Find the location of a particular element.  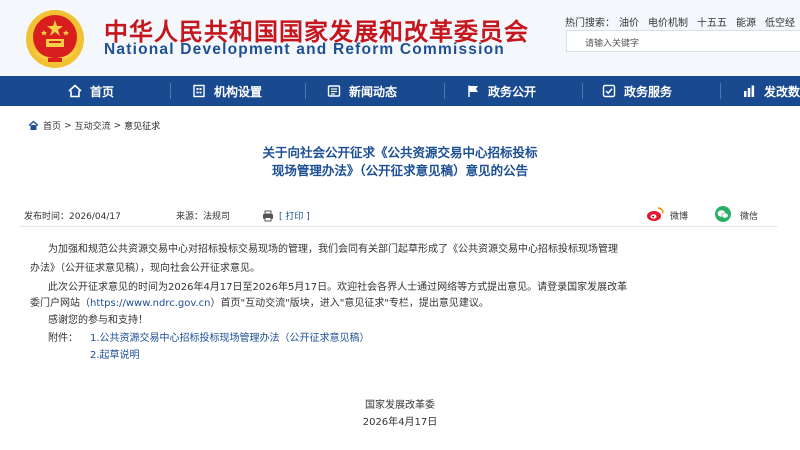

share-wechat-label: 微信 is located at coordinates (749, 215).